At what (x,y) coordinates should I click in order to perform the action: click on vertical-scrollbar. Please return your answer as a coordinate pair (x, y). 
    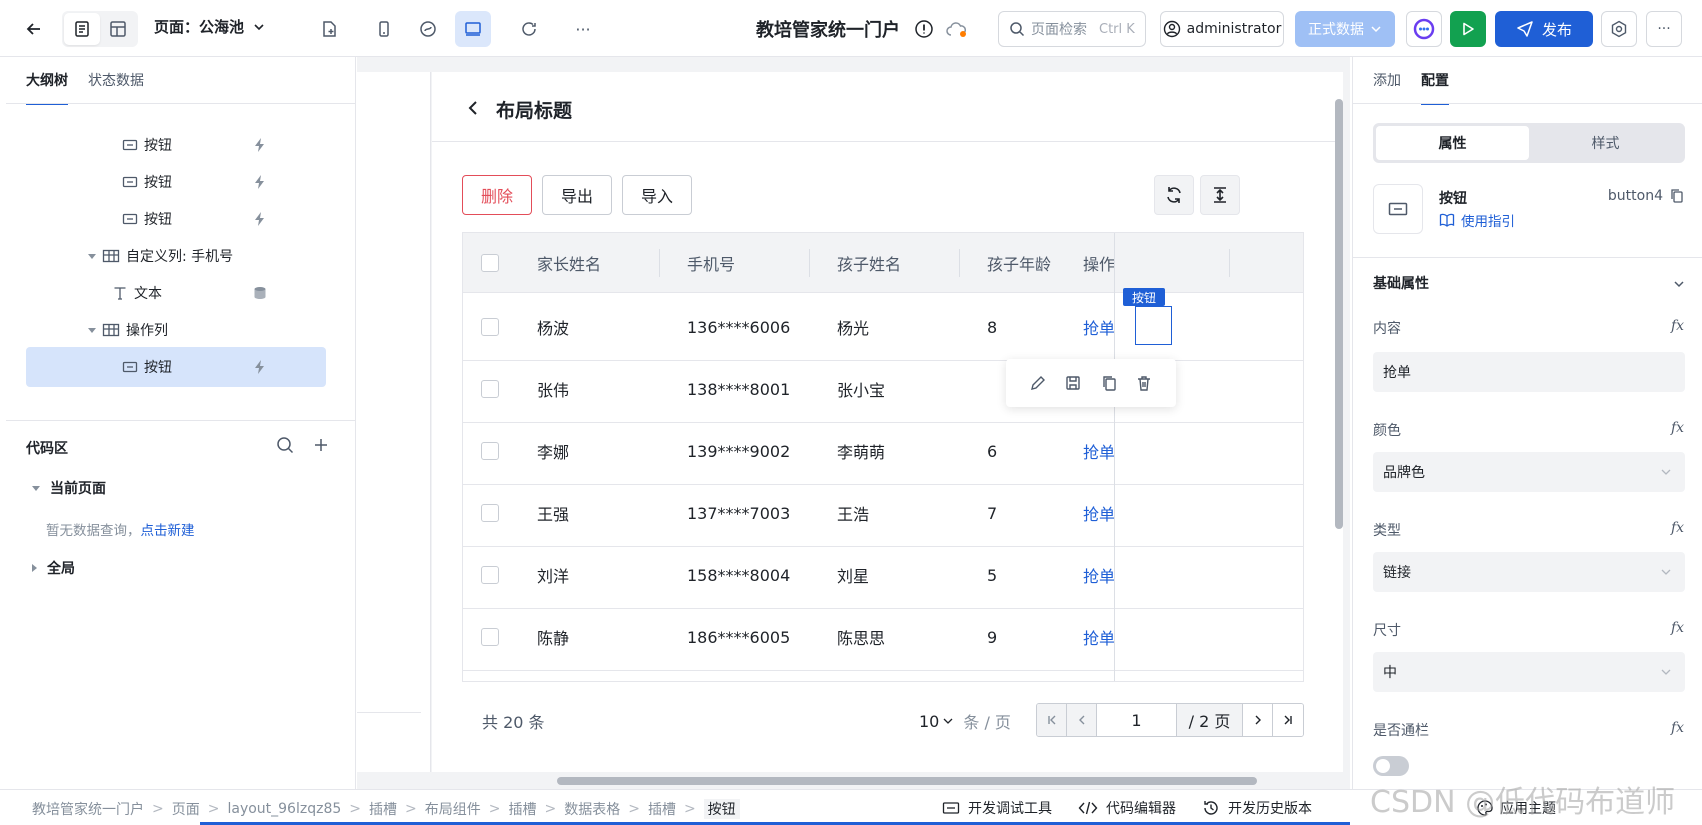
    Looking at the image, I should click on (1339, 413).